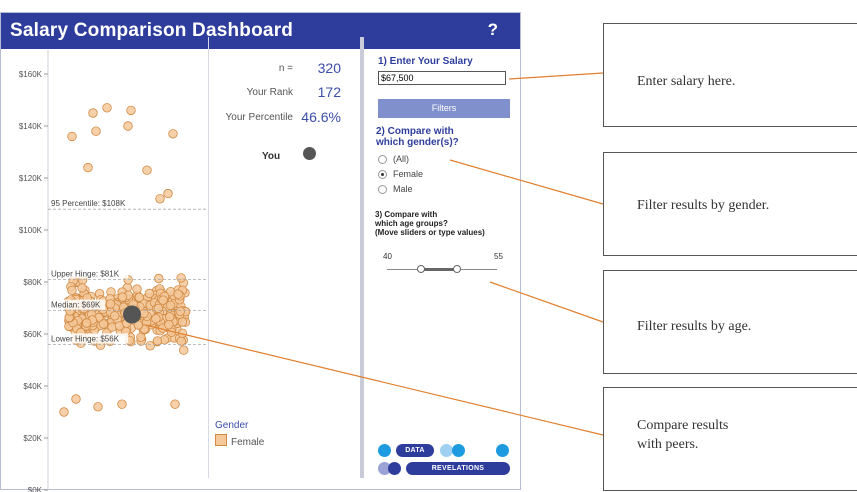 The height and width of the screenshot is (492, 857). Describe the element at coordinates (425, 61) in the screenshot. I see `step1-title: 1) Enter Your Salary` at that location.